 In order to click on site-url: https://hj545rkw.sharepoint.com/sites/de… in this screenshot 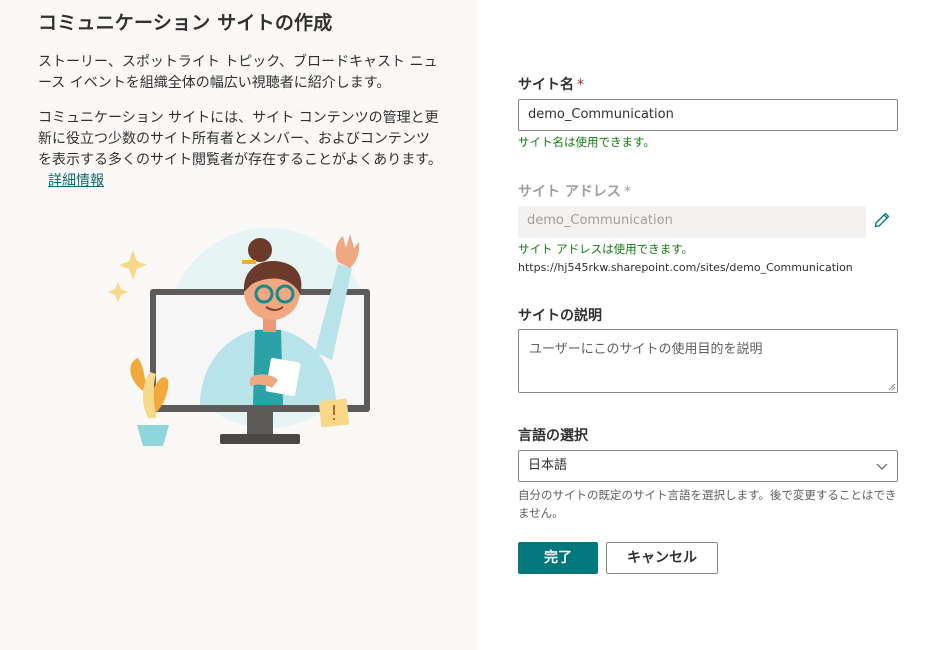, I will do `click(685, 267)`.